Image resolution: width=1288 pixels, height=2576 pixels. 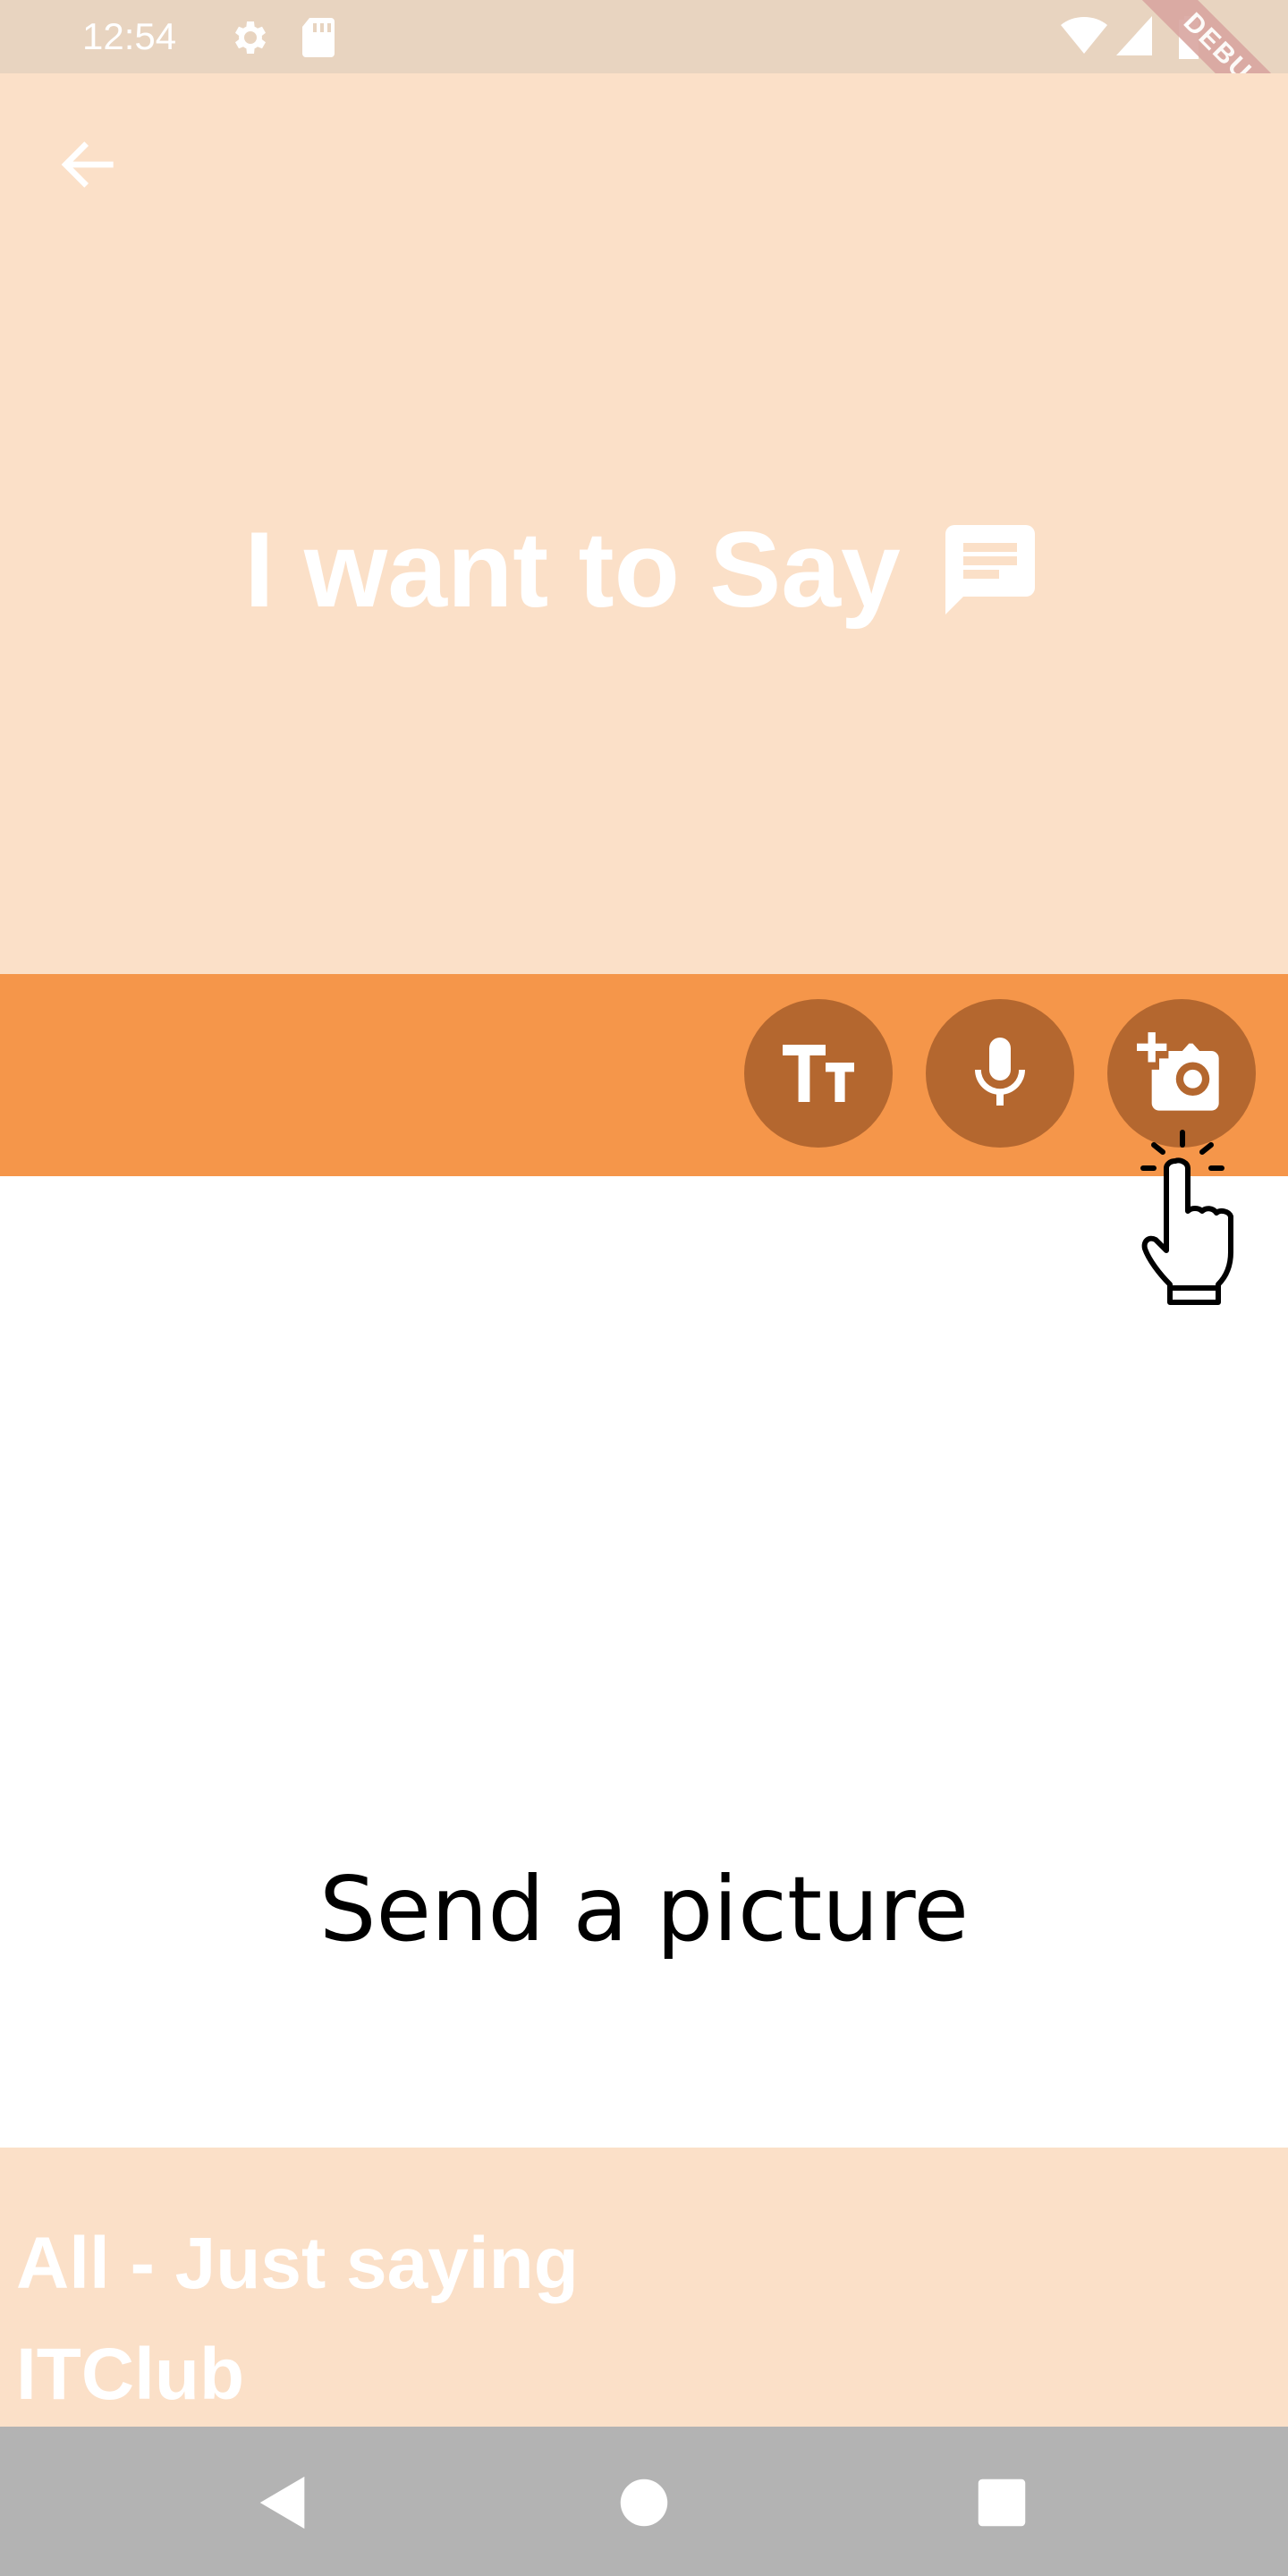 I want to click on picture-mode-button, so click(x=1181, y=1073).